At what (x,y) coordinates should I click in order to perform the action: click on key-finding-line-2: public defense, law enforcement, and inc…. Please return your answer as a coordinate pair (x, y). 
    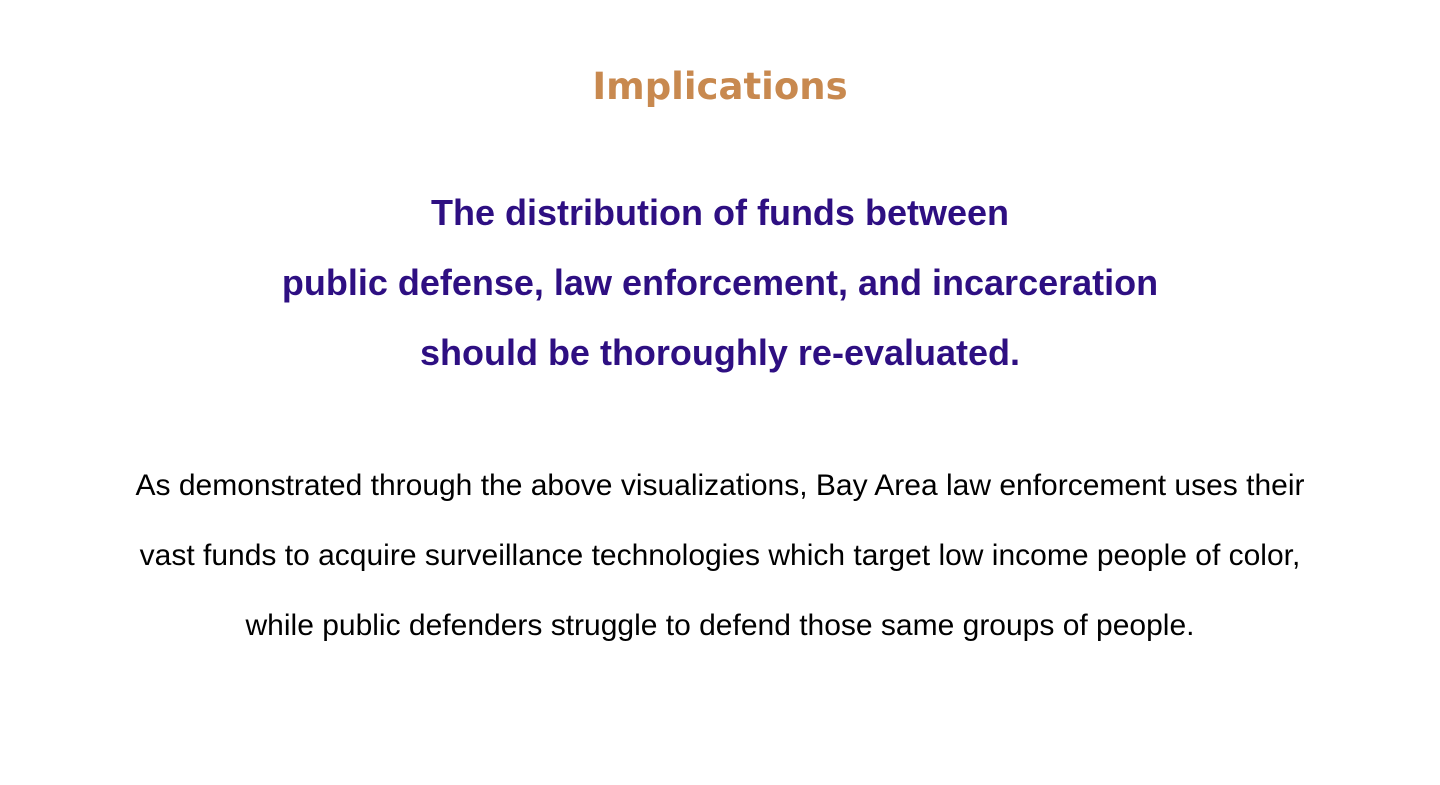
    Looking at the image, I should click on (720, 282).